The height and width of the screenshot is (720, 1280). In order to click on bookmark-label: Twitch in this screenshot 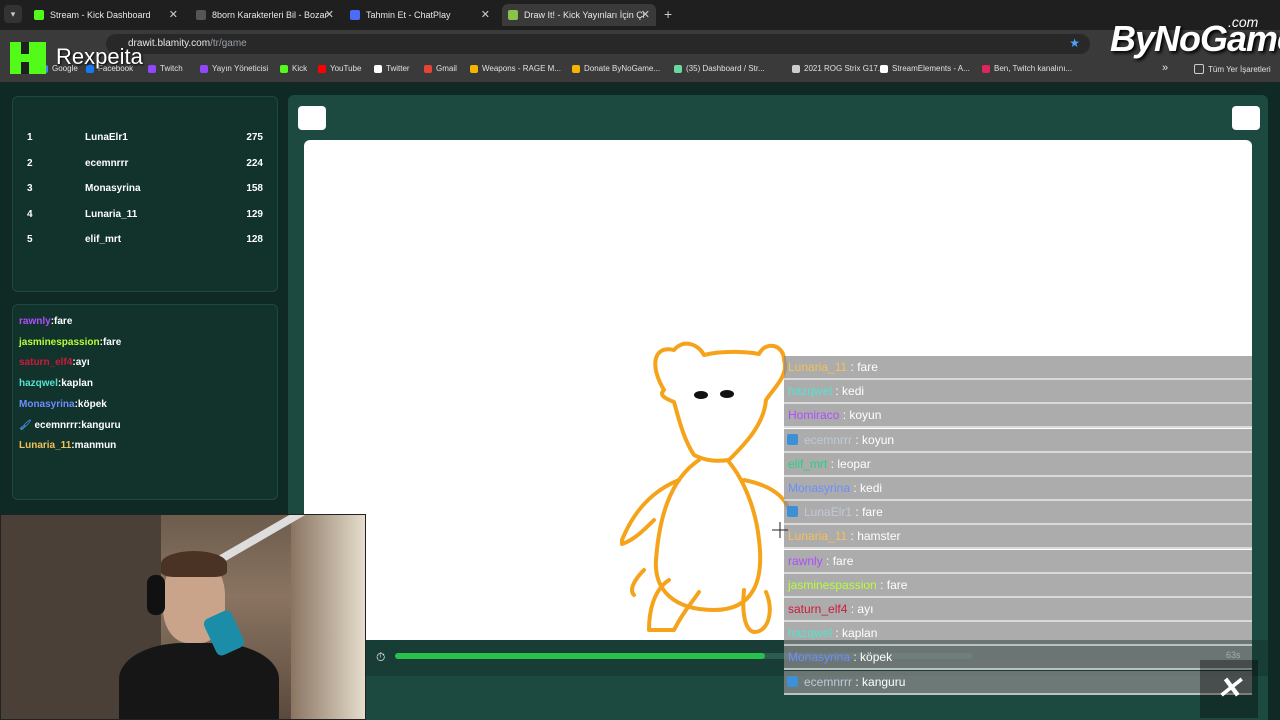, I will do `click(171, 68)`.